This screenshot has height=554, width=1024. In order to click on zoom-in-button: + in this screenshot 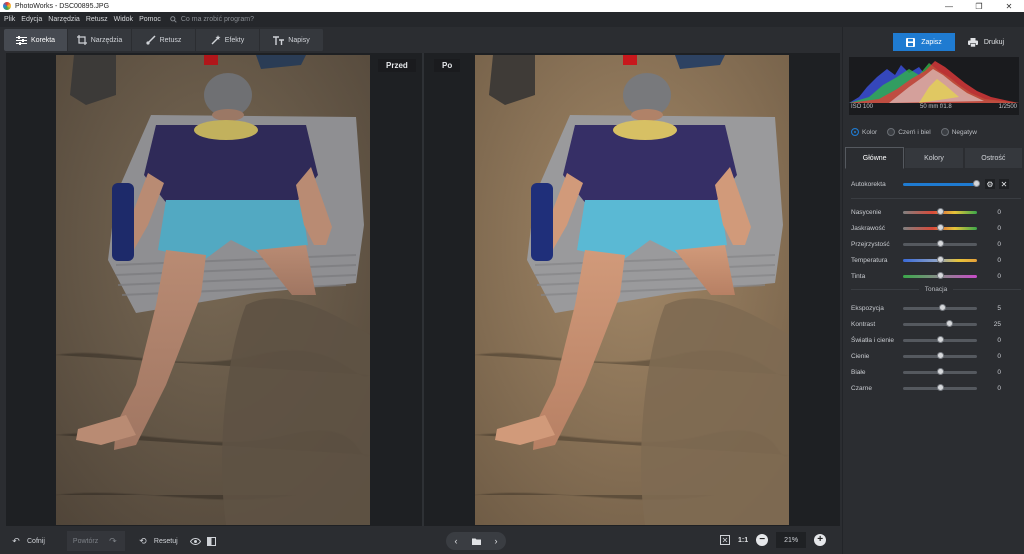, I will do `click(820, 540)`.